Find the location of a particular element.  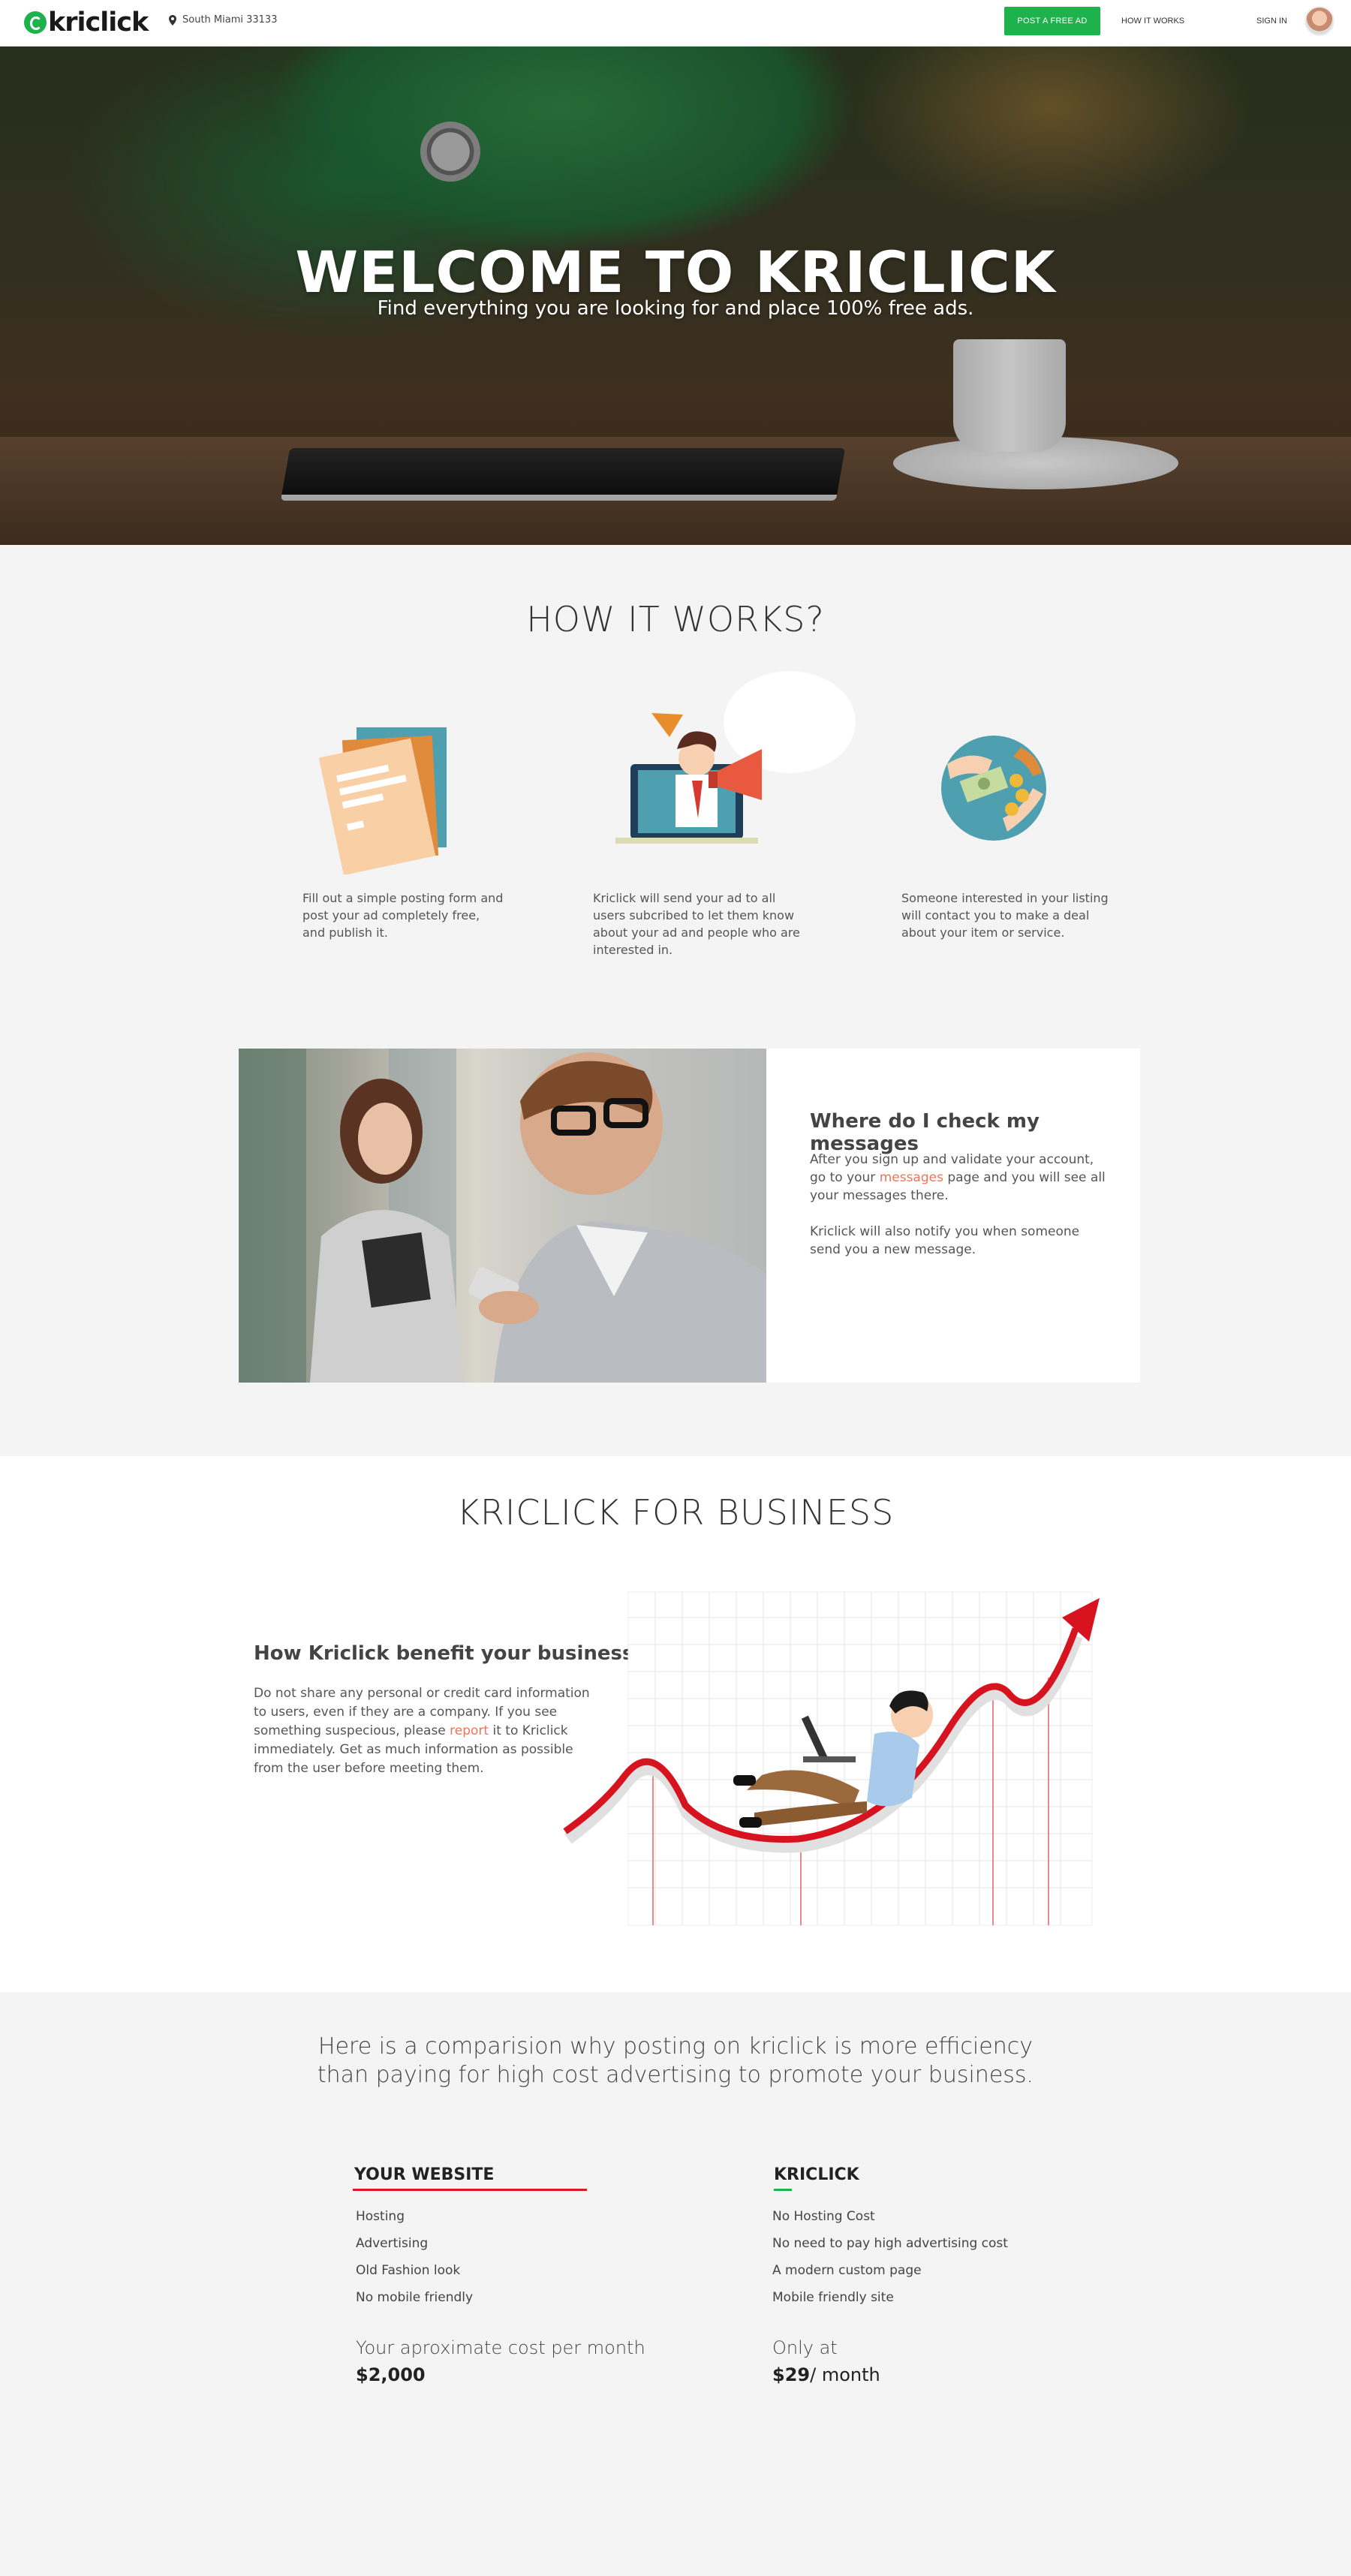

people-with-devices-image is located at coordinates (502, 1216).